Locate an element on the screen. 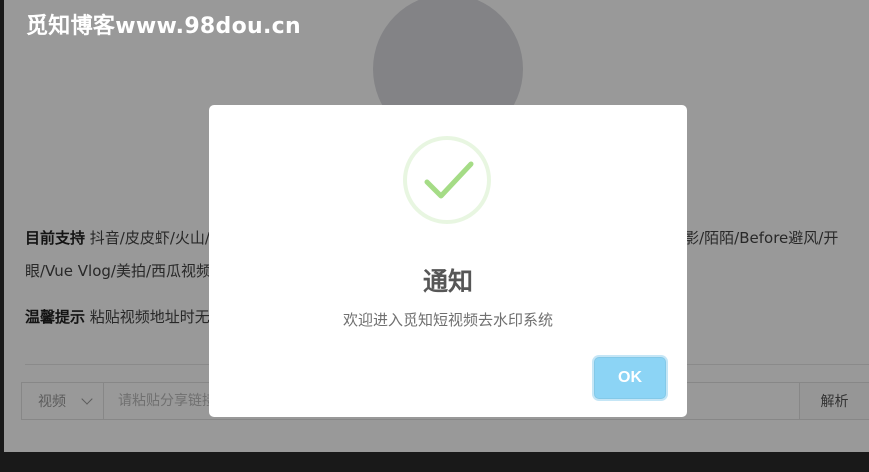 The height and width of the screenshot is (472, 869). checkmark-icon is located at coordinates (449, 180).